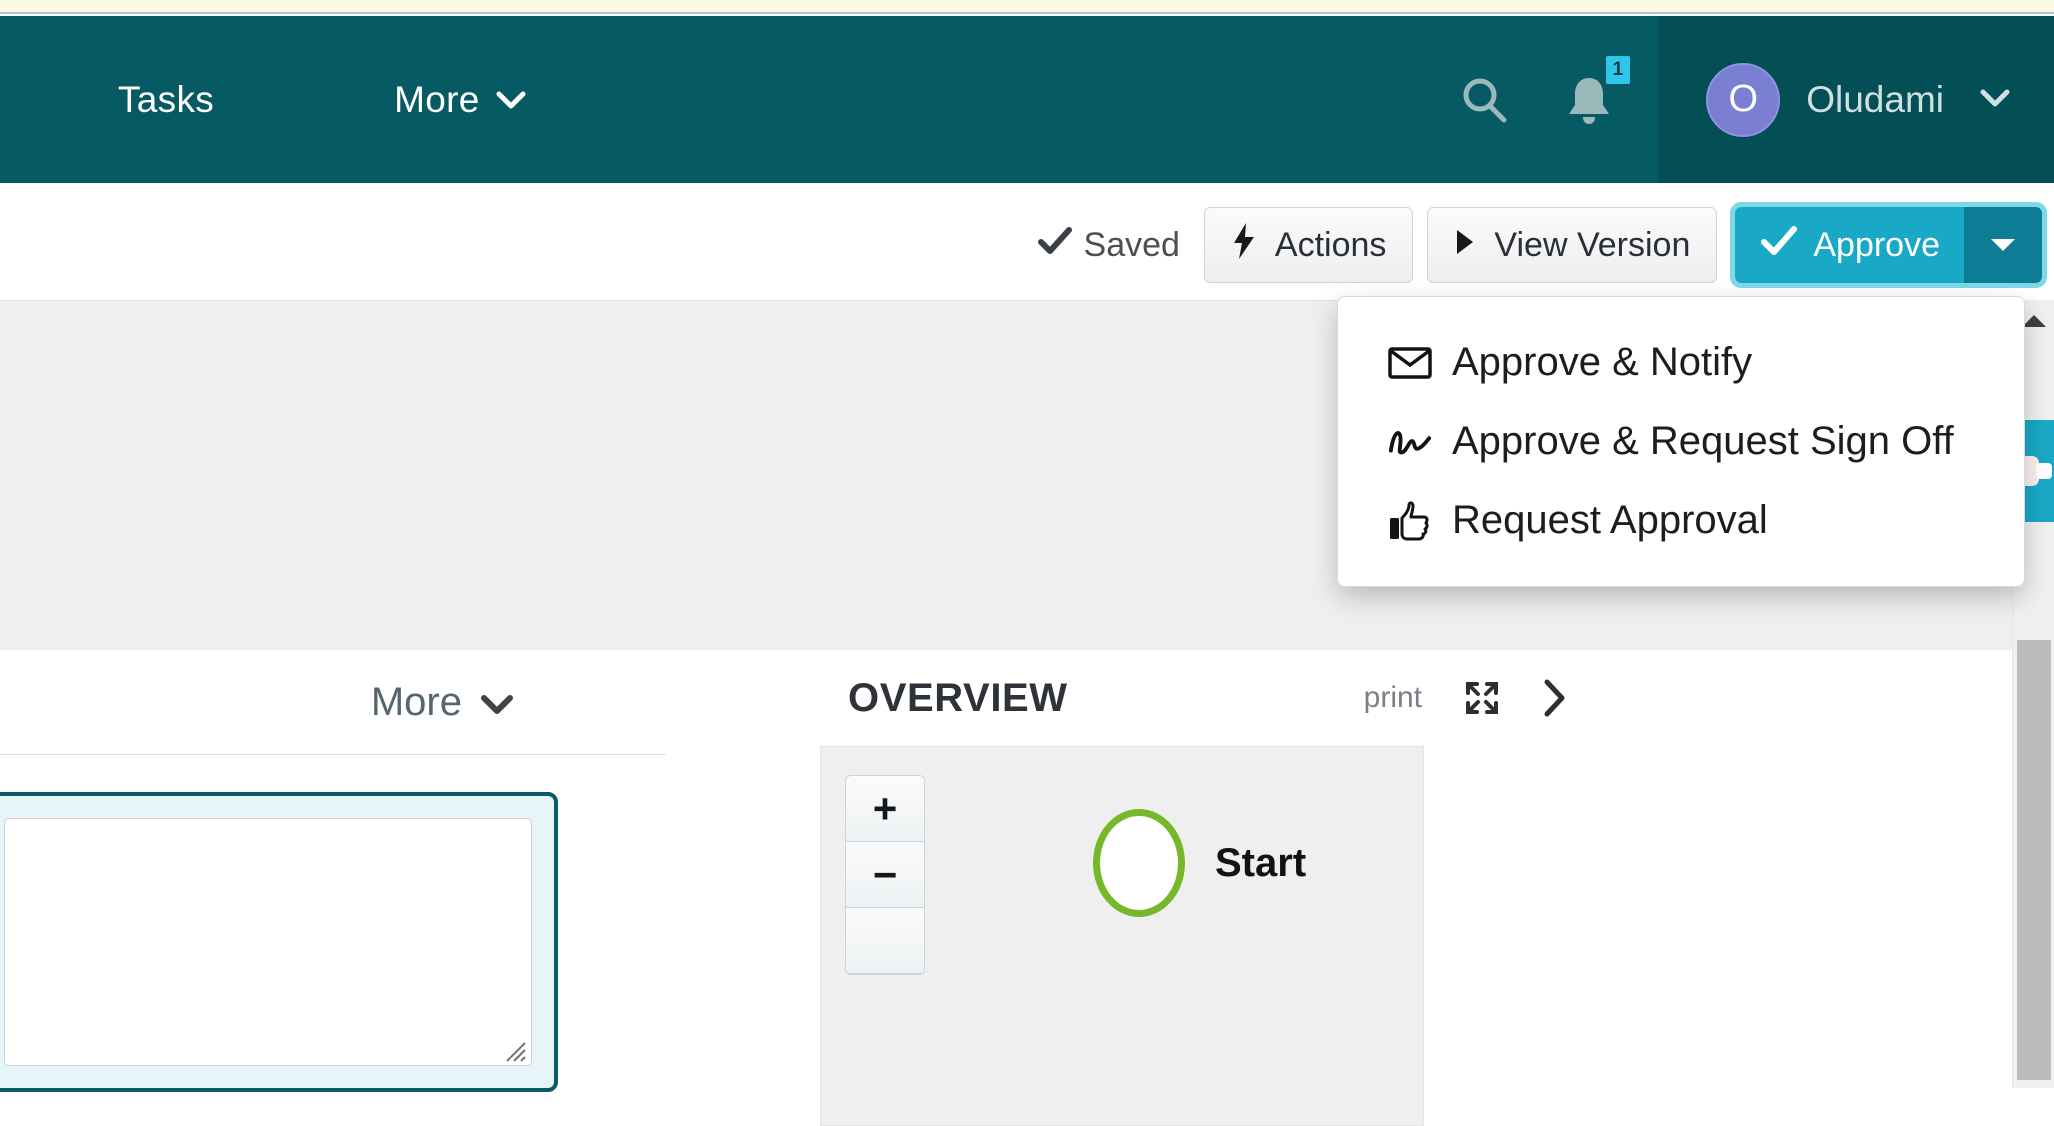  What do you see at coordinates (268, 942) in the screenshot?
I see `comment-textarea` at bounding box center [268, 942].